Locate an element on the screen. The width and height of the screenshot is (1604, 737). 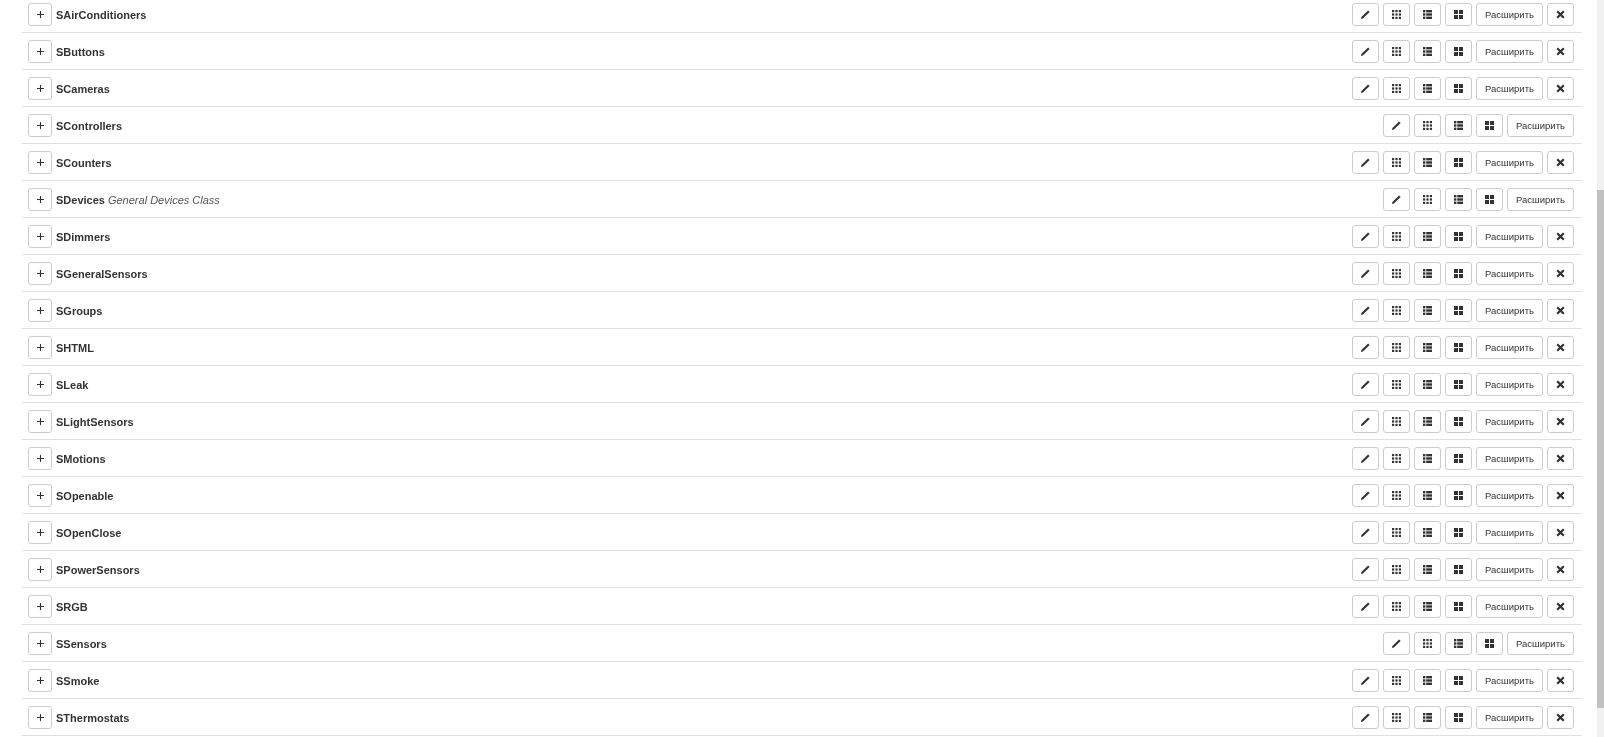
scrollbar-thumb is located at coordinates (1600, 449).